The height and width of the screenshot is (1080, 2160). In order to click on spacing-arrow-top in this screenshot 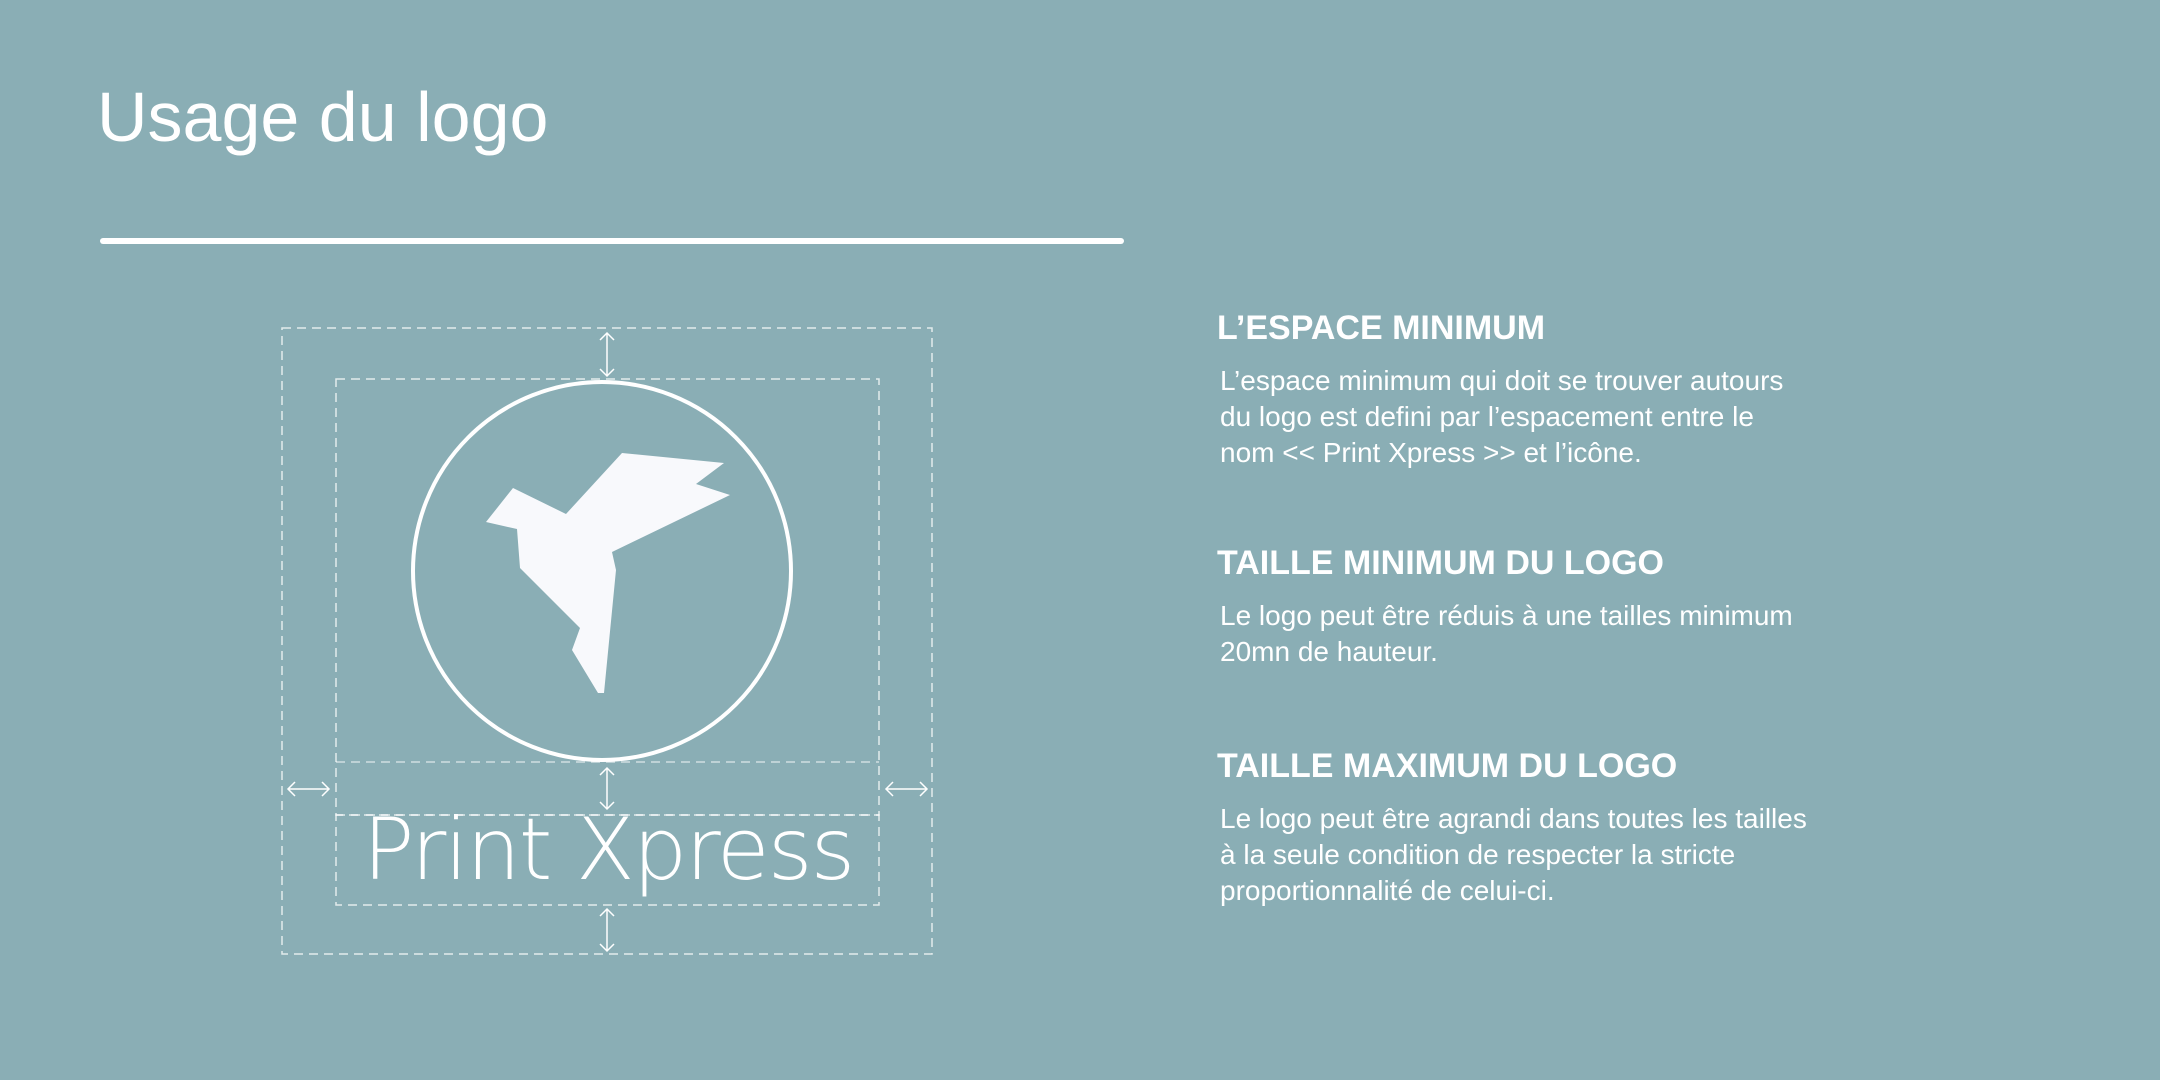, I will do `click(607, 354)`.